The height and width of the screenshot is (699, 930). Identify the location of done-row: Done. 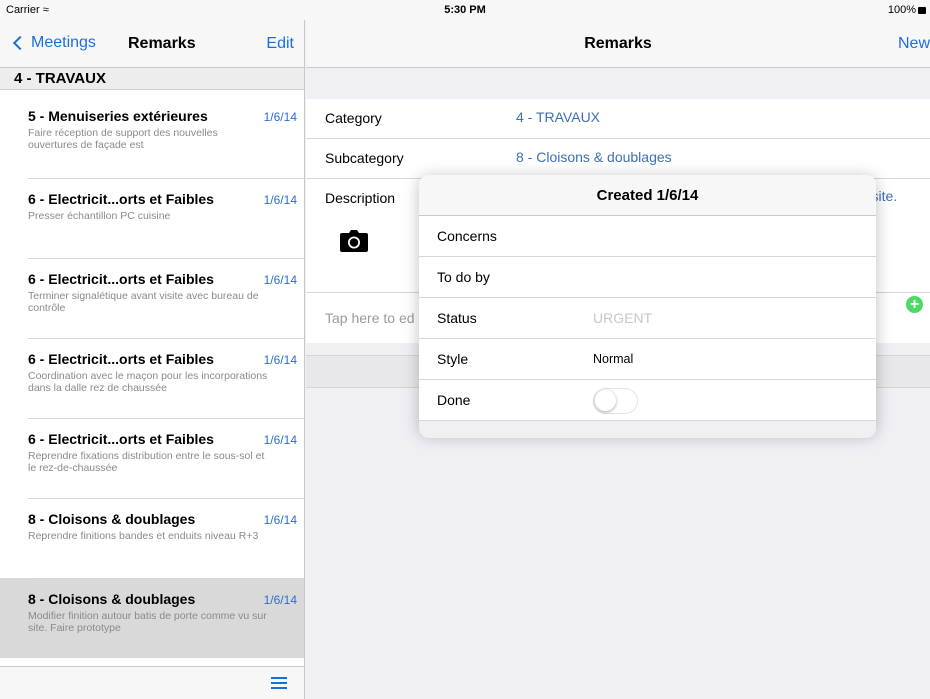
(647, 400).